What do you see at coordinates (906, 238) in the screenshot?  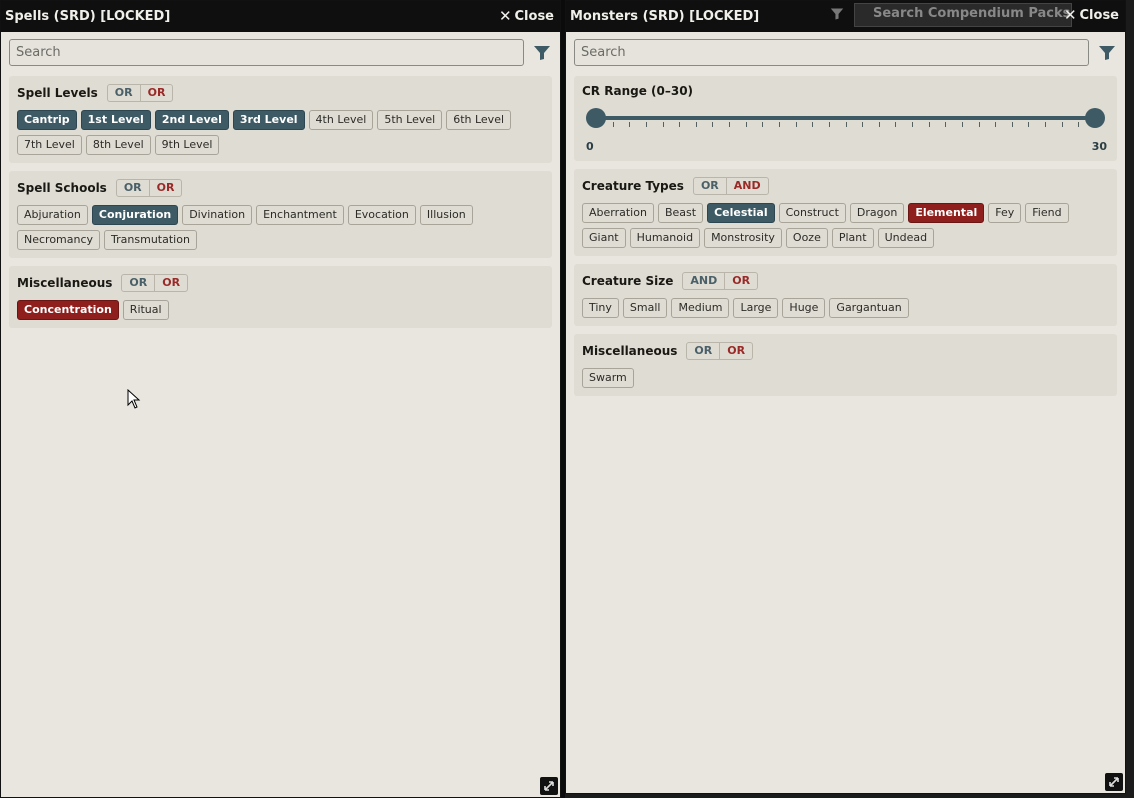 I see `filter-tag-undead: Undead` at bounding box center [906, 238].